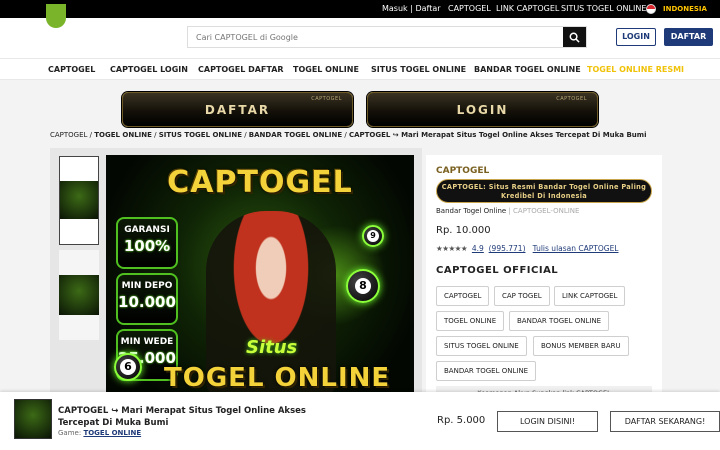 This screenshot has width=720, height=450. I want to click on login-disini-button: LOGIN DISINI!, so click(547, 421).